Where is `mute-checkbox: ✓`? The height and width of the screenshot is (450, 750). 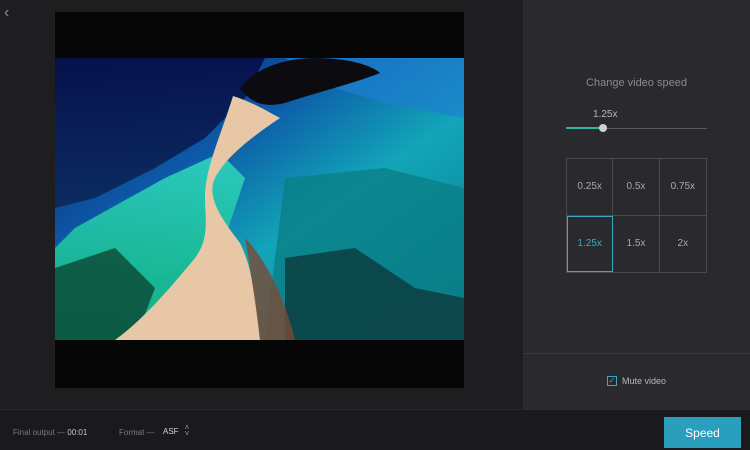
mute-checkbox: ✓ is located at coordinates (612, 381).